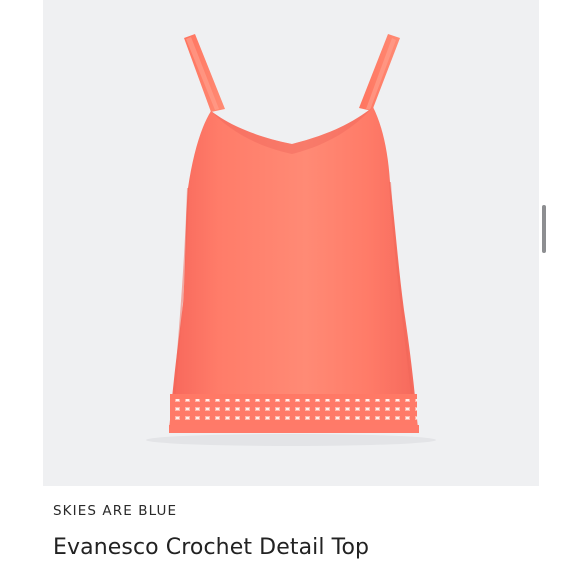  What do you see at coordinates (291, 440) in the screenshot?
I see `product-shadow` at bounding box center [291, 440].